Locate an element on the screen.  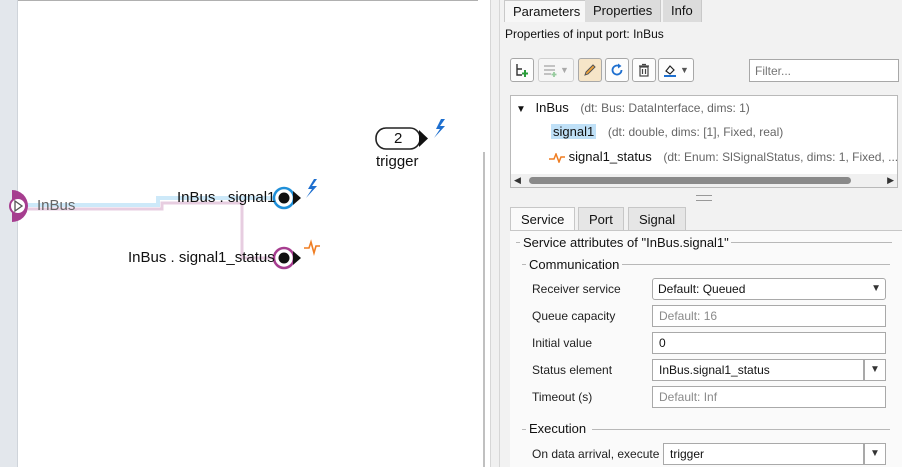
tree-horizontal-scrollbar: ◀ ▶ is located at coordinates (704, 180).